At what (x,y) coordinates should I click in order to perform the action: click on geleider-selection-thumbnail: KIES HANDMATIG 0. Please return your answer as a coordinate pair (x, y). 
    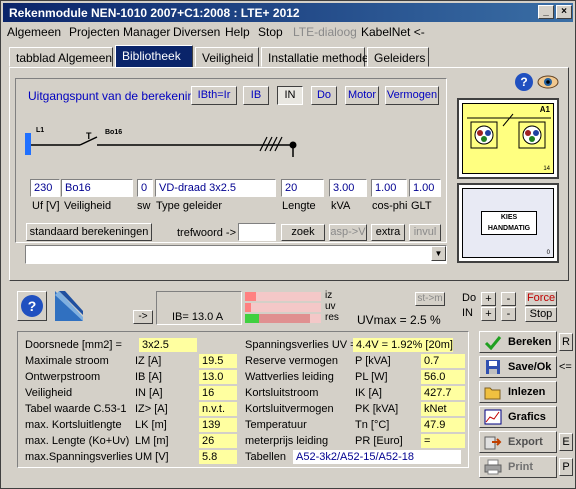
    Looking at the image, I should click on (508, 223).